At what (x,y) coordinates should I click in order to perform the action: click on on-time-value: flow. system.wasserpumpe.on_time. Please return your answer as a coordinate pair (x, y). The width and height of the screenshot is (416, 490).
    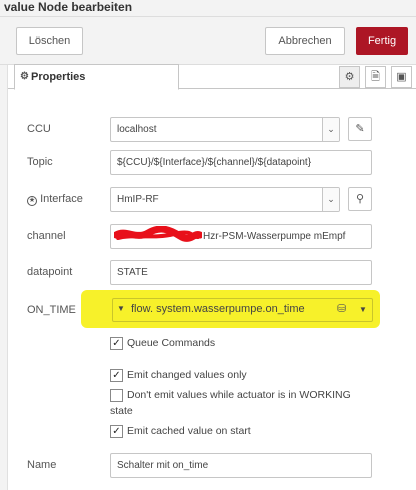
    Looking at the image, I should click on (218, 309).